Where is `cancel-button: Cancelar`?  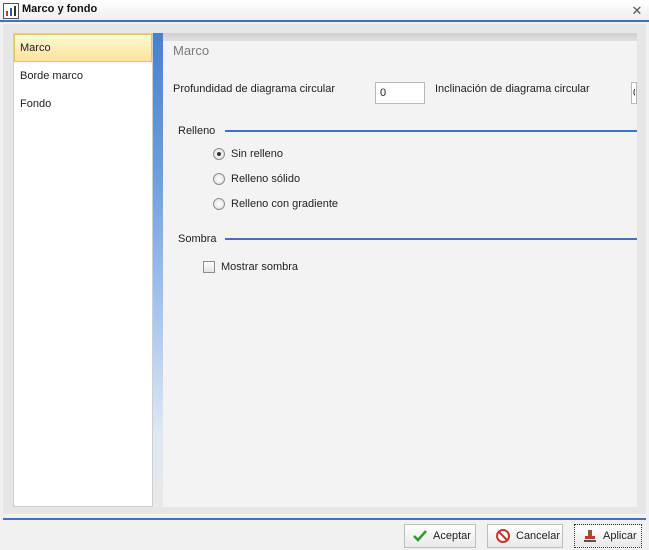 cancel-button: Cancelar is located at coordinates (525, 536).